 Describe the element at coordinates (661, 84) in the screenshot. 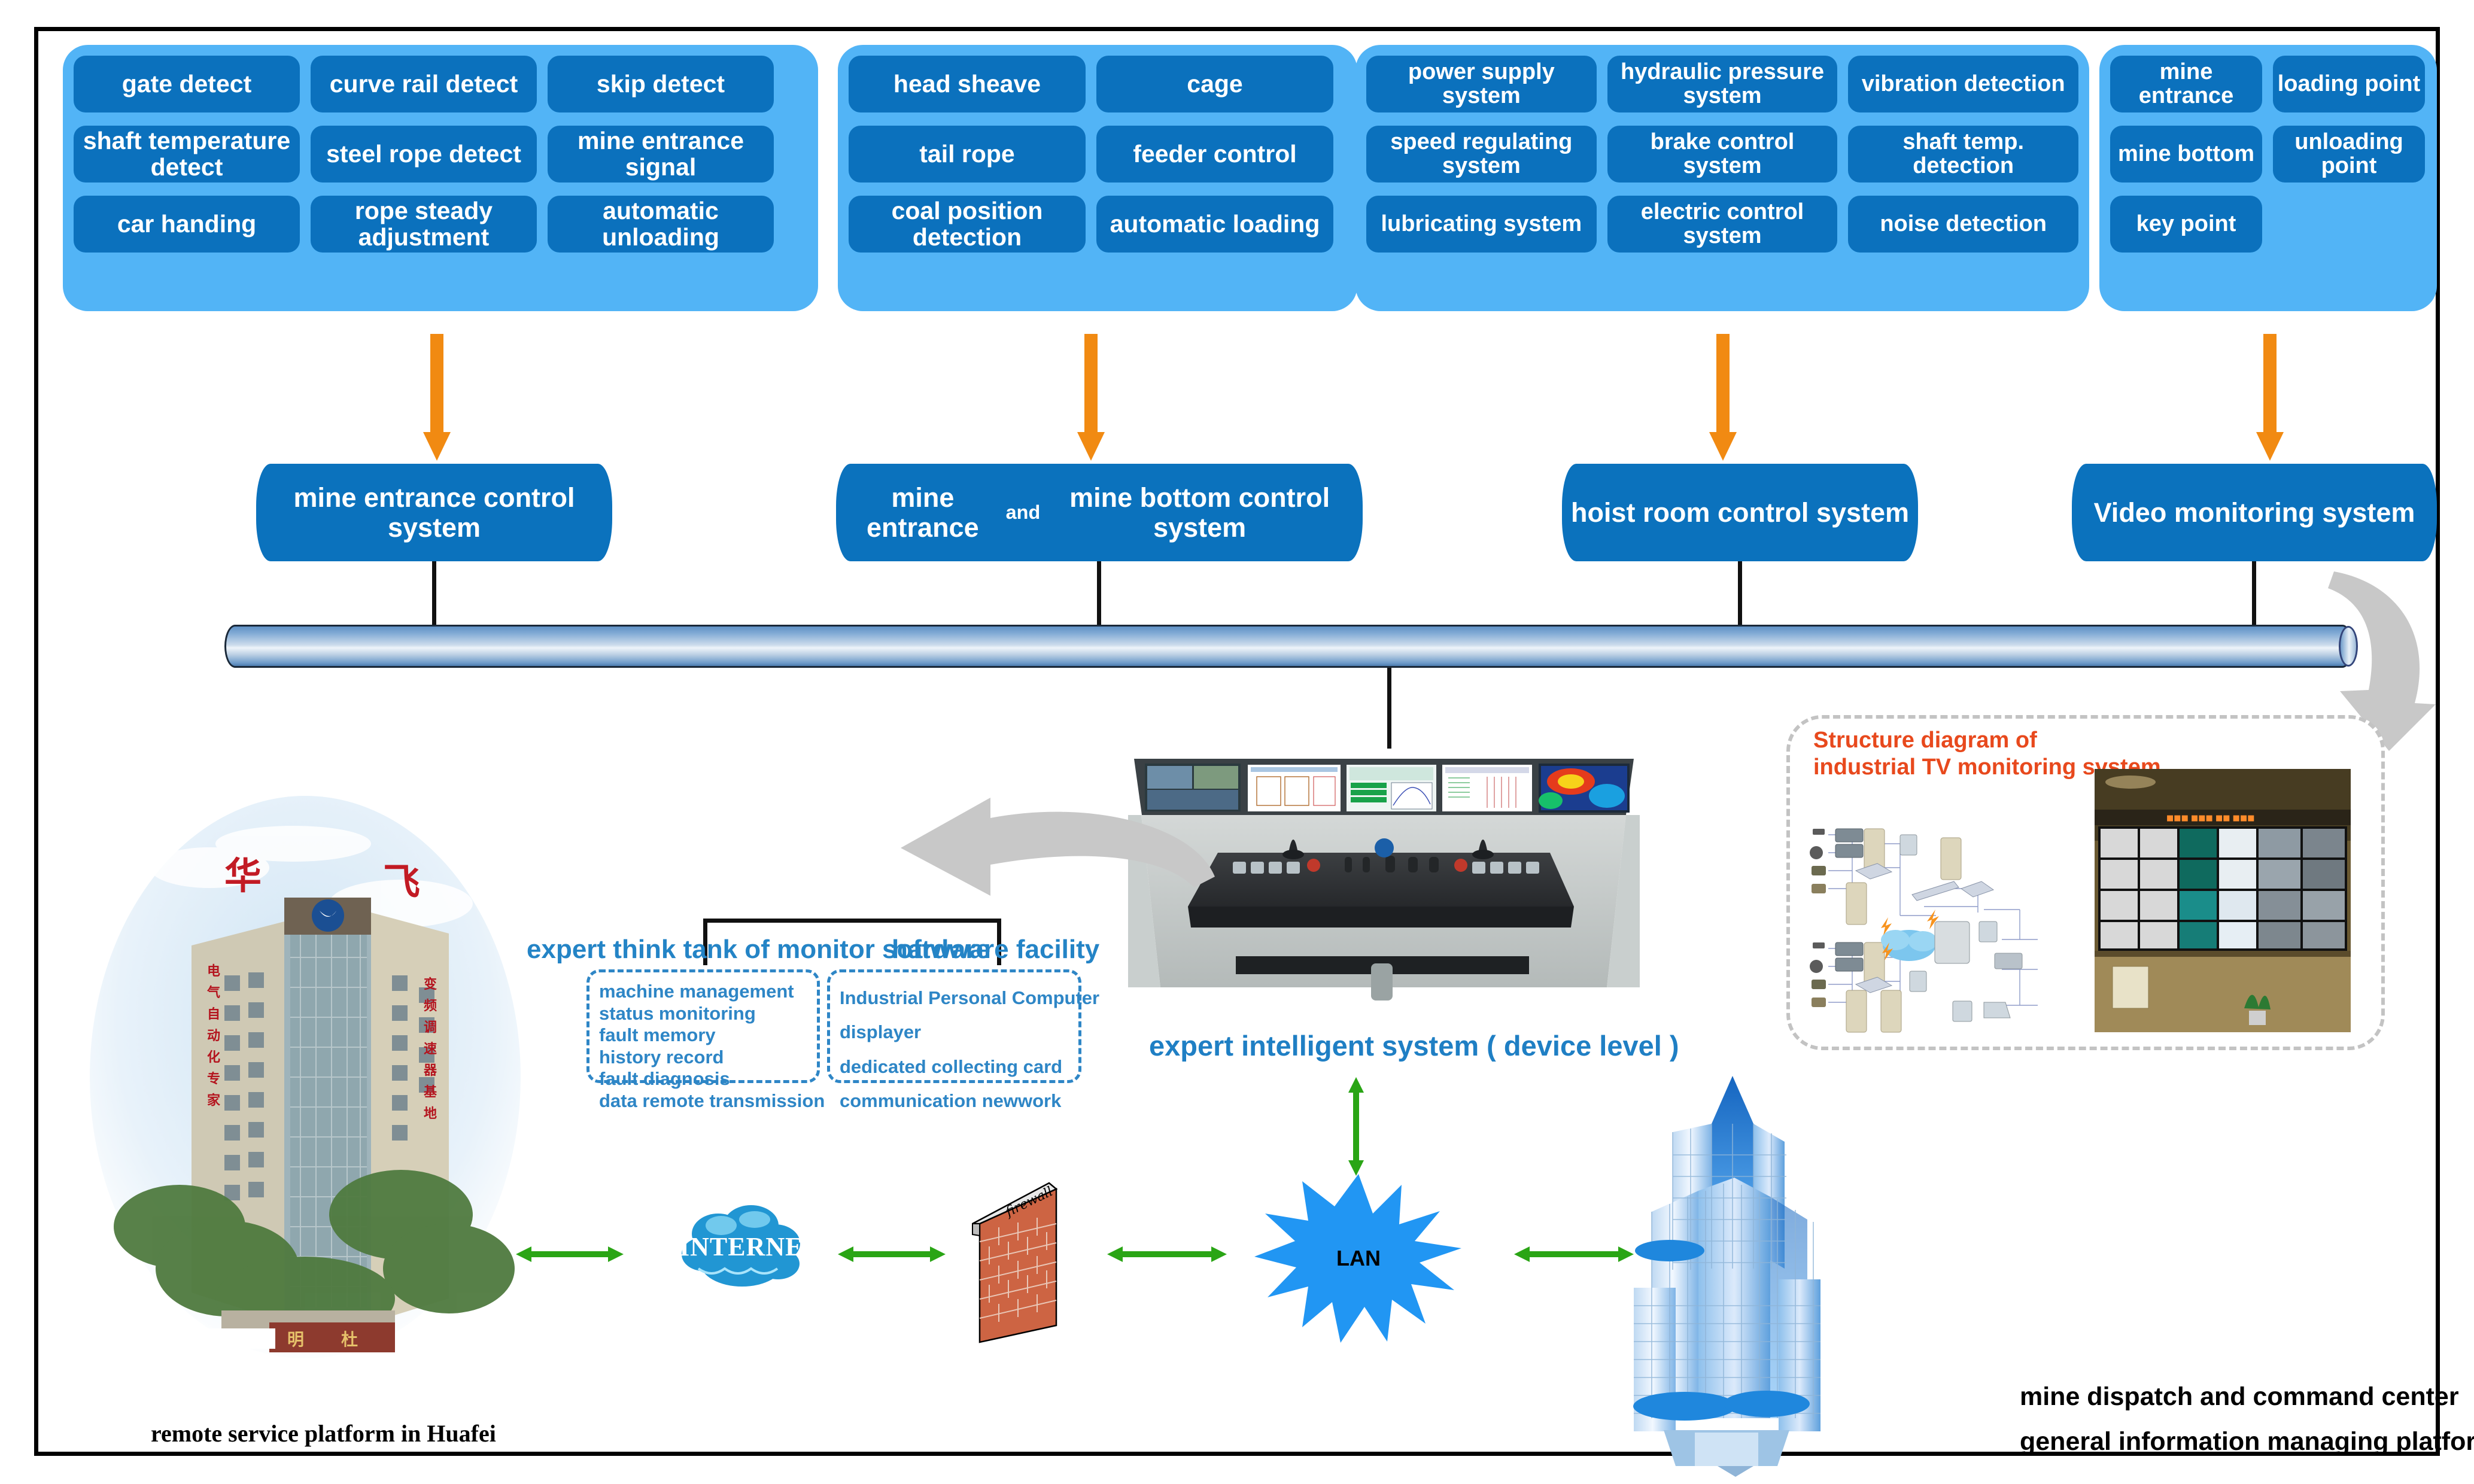

I see `sensor-chip: skip detect` at that location.